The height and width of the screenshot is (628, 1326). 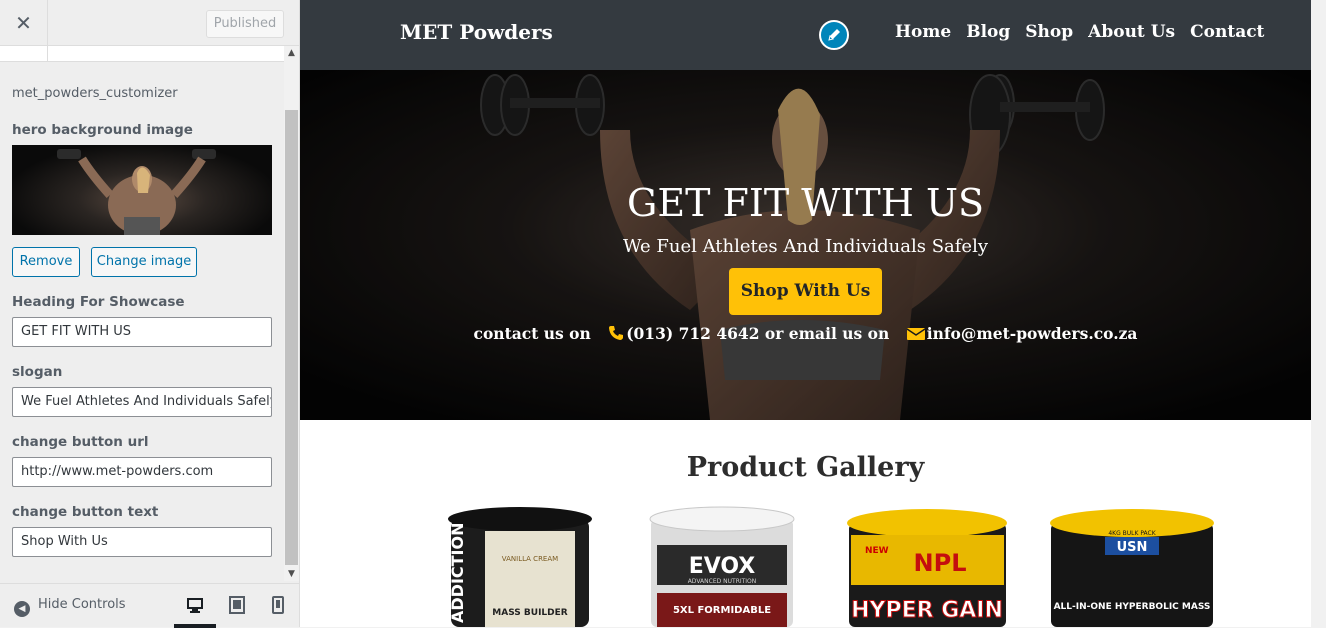 I want to click on published-button: Published, so click(x=245, y=24).